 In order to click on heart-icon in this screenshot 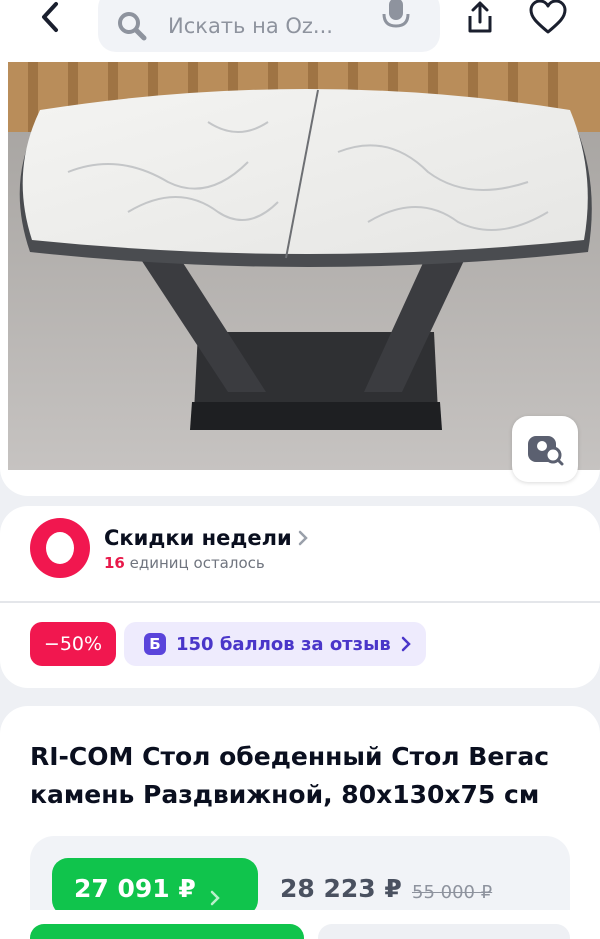, I will do `click(548, 17)`.